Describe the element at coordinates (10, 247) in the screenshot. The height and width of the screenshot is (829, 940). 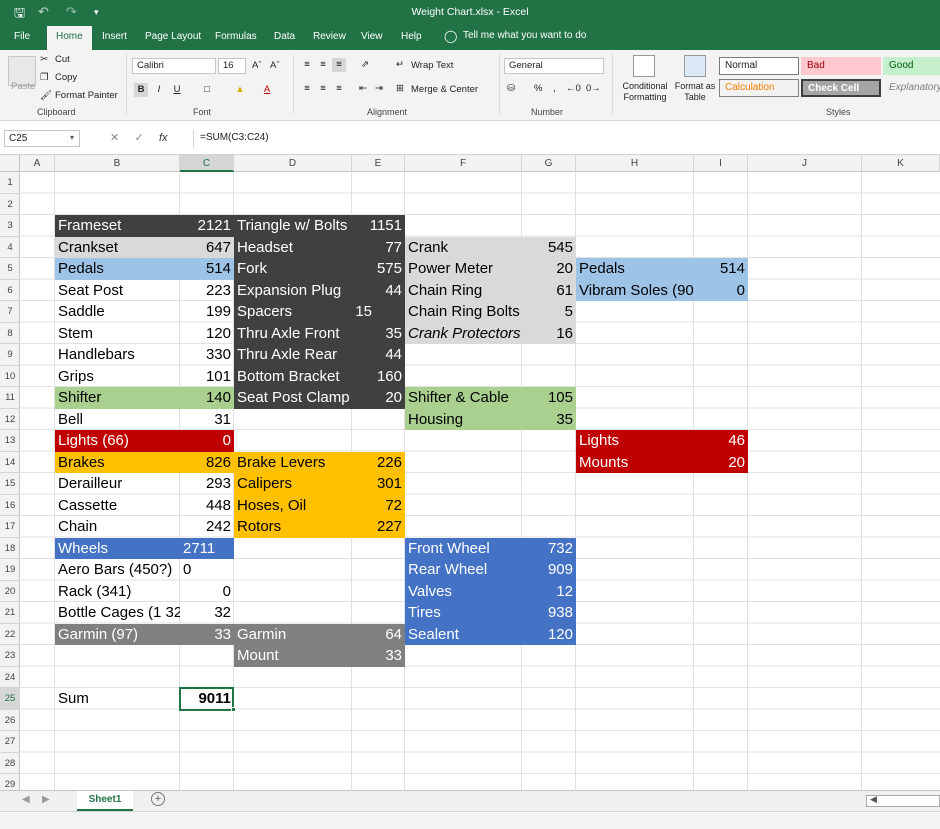
I see `row-header-4: 4` at that location.